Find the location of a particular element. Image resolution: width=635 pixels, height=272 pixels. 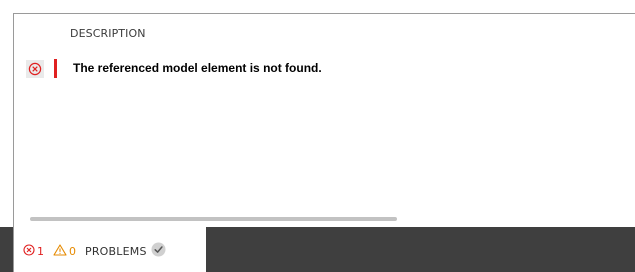

error-count: 1 is located at coordinates (33, 251).